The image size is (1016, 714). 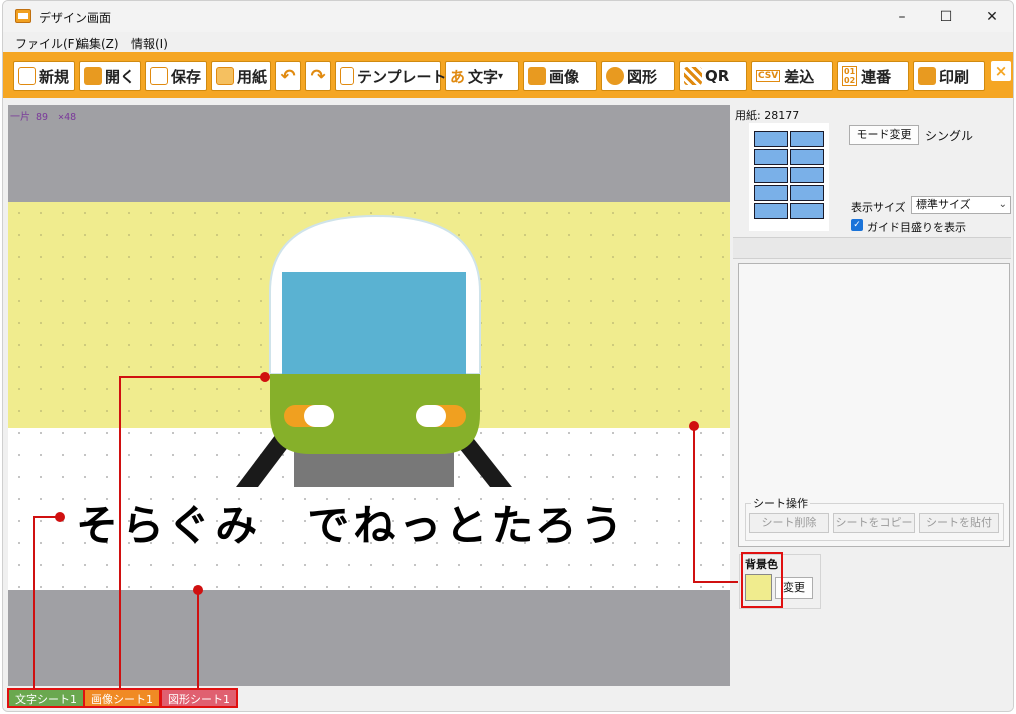 I want to click on serial-button-label: 連番, so click(x=876, y=76).